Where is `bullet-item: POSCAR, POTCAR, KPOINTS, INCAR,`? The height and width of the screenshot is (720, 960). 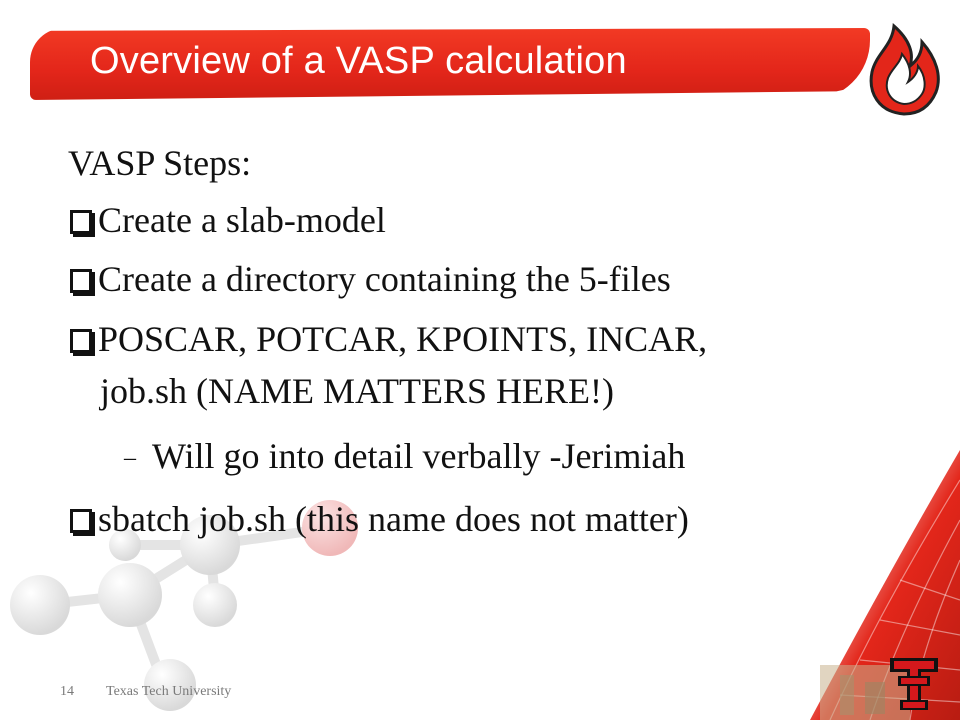 bullet-item: POSCAR, POTCAR, KPOINTS, INCAR, is located at coordinates (388, 339).